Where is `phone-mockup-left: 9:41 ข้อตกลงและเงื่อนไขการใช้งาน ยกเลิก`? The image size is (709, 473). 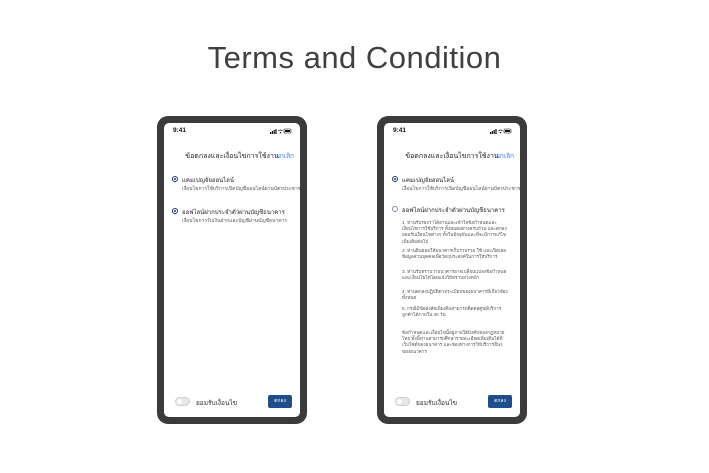 phone-mockup-left: 9:41 ข้อตกลงและเงื่อนไขการใช้งาน ยกเลิก is located at coordinates (232, 270).